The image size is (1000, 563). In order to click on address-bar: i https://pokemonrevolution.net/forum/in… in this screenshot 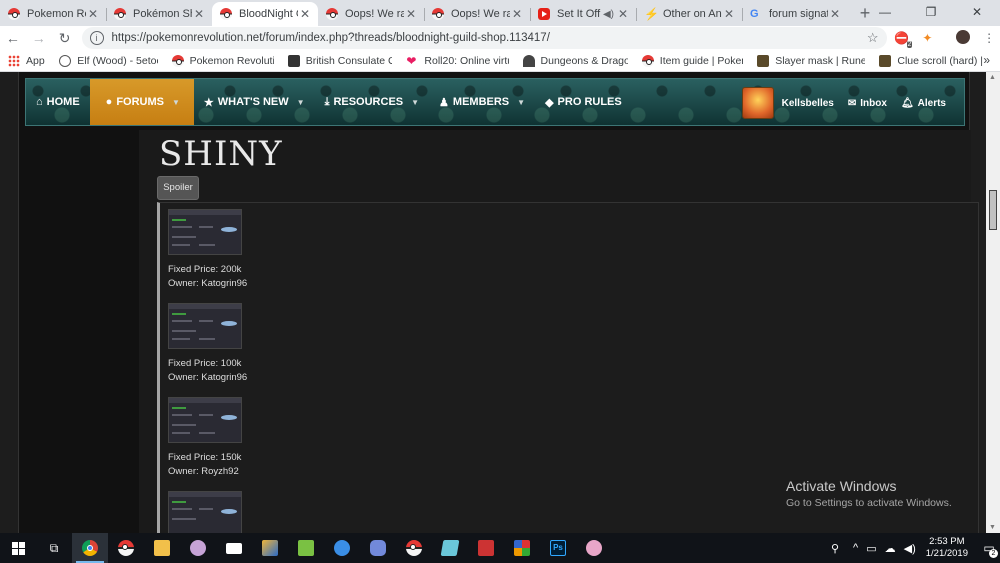, I will do `click(484, 38)`.